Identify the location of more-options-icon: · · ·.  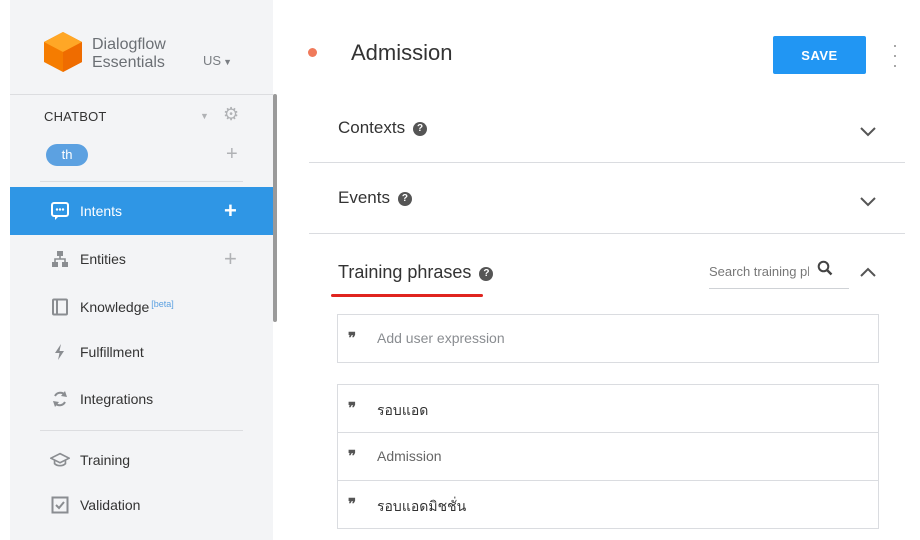
(895, 55).